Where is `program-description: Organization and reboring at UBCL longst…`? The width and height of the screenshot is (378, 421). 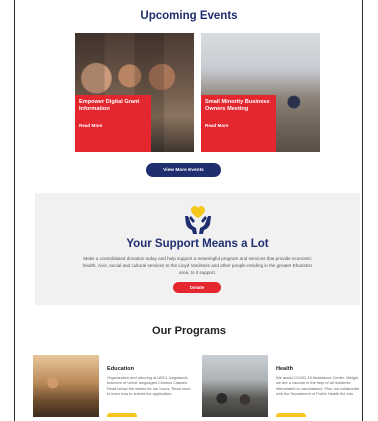 program-description: Organization and reboring at UBCL longst… is located at coordinates (149, 386).